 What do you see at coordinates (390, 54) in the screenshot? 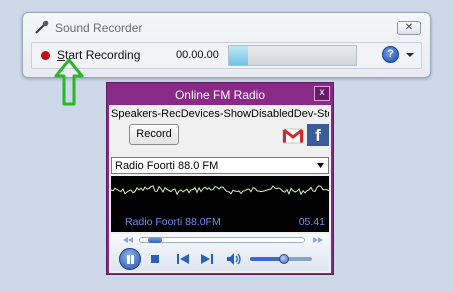
I see `help-icon: ?` at bounding box center [390, 54].